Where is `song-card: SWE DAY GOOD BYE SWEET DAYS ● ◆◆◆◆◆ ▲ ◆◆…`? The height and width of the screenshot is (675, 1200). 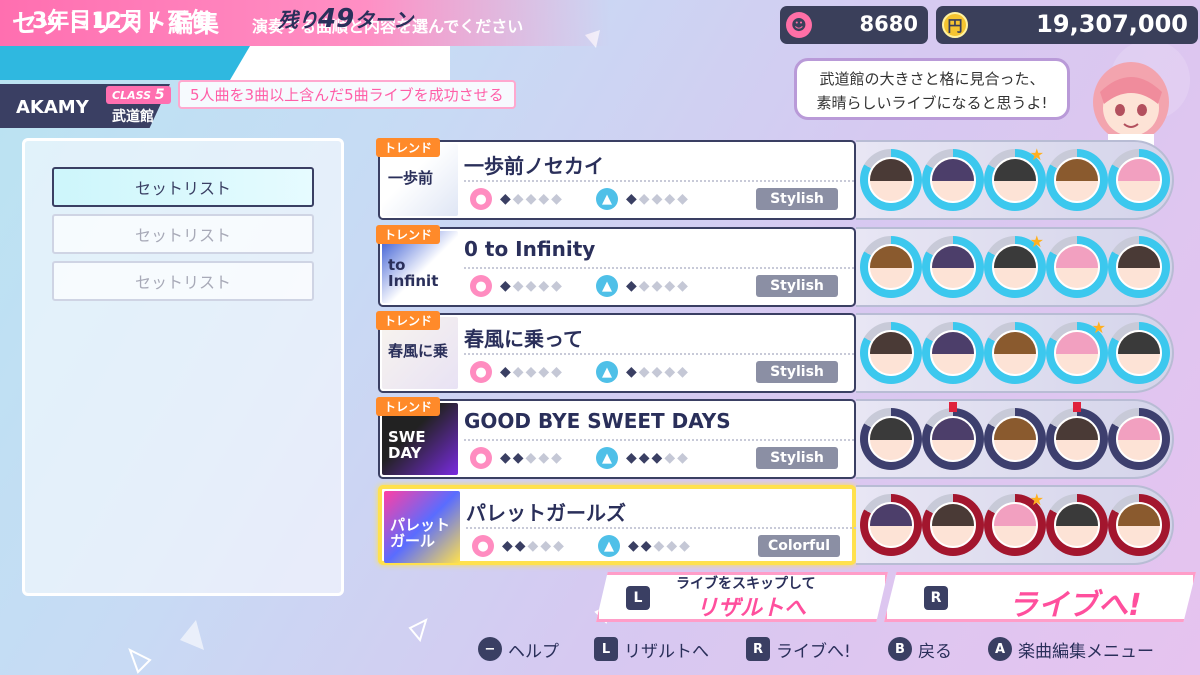 song-card: SWE DAY GOOD BYE SWEET DAYS ● ◆◆◆◆◆ ▲ ◆◆… is located at coordinates (617, 439).